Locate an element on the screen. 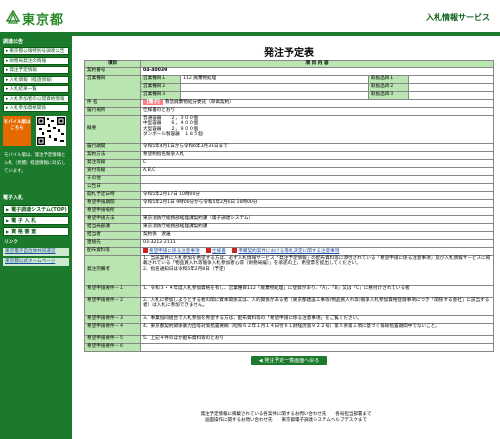 The height and width of the screenshot is (439, 500). row-label: 担当局部課 is located at coordinates (112, 227).